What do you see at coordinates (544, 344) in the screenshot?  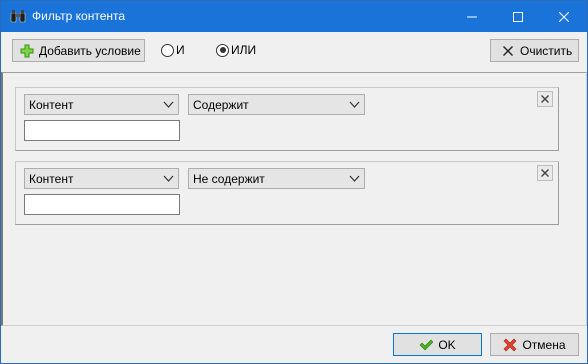 I see `cancel-label: Отмена` at bounding box center [544, 344].